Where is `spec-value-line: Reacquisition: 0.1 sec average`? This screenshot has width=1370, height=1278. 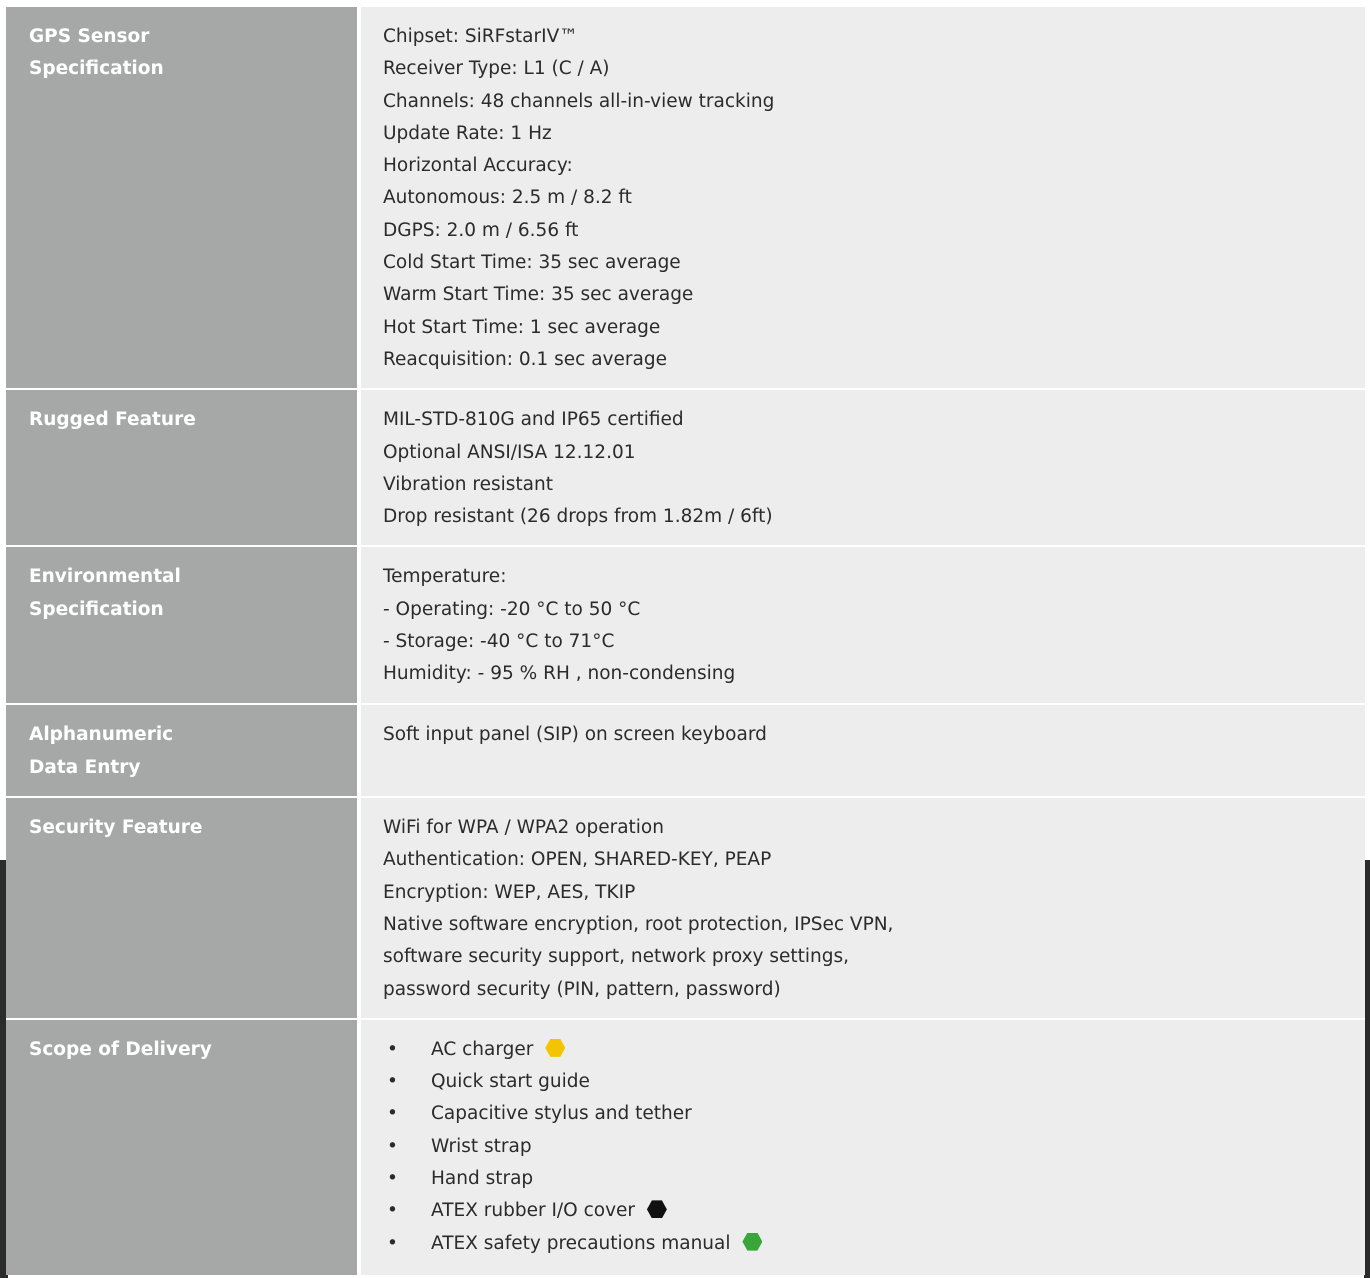
spec-value-line: Reacquisition: 0.1 sec average is located at coordinates (525, 359).